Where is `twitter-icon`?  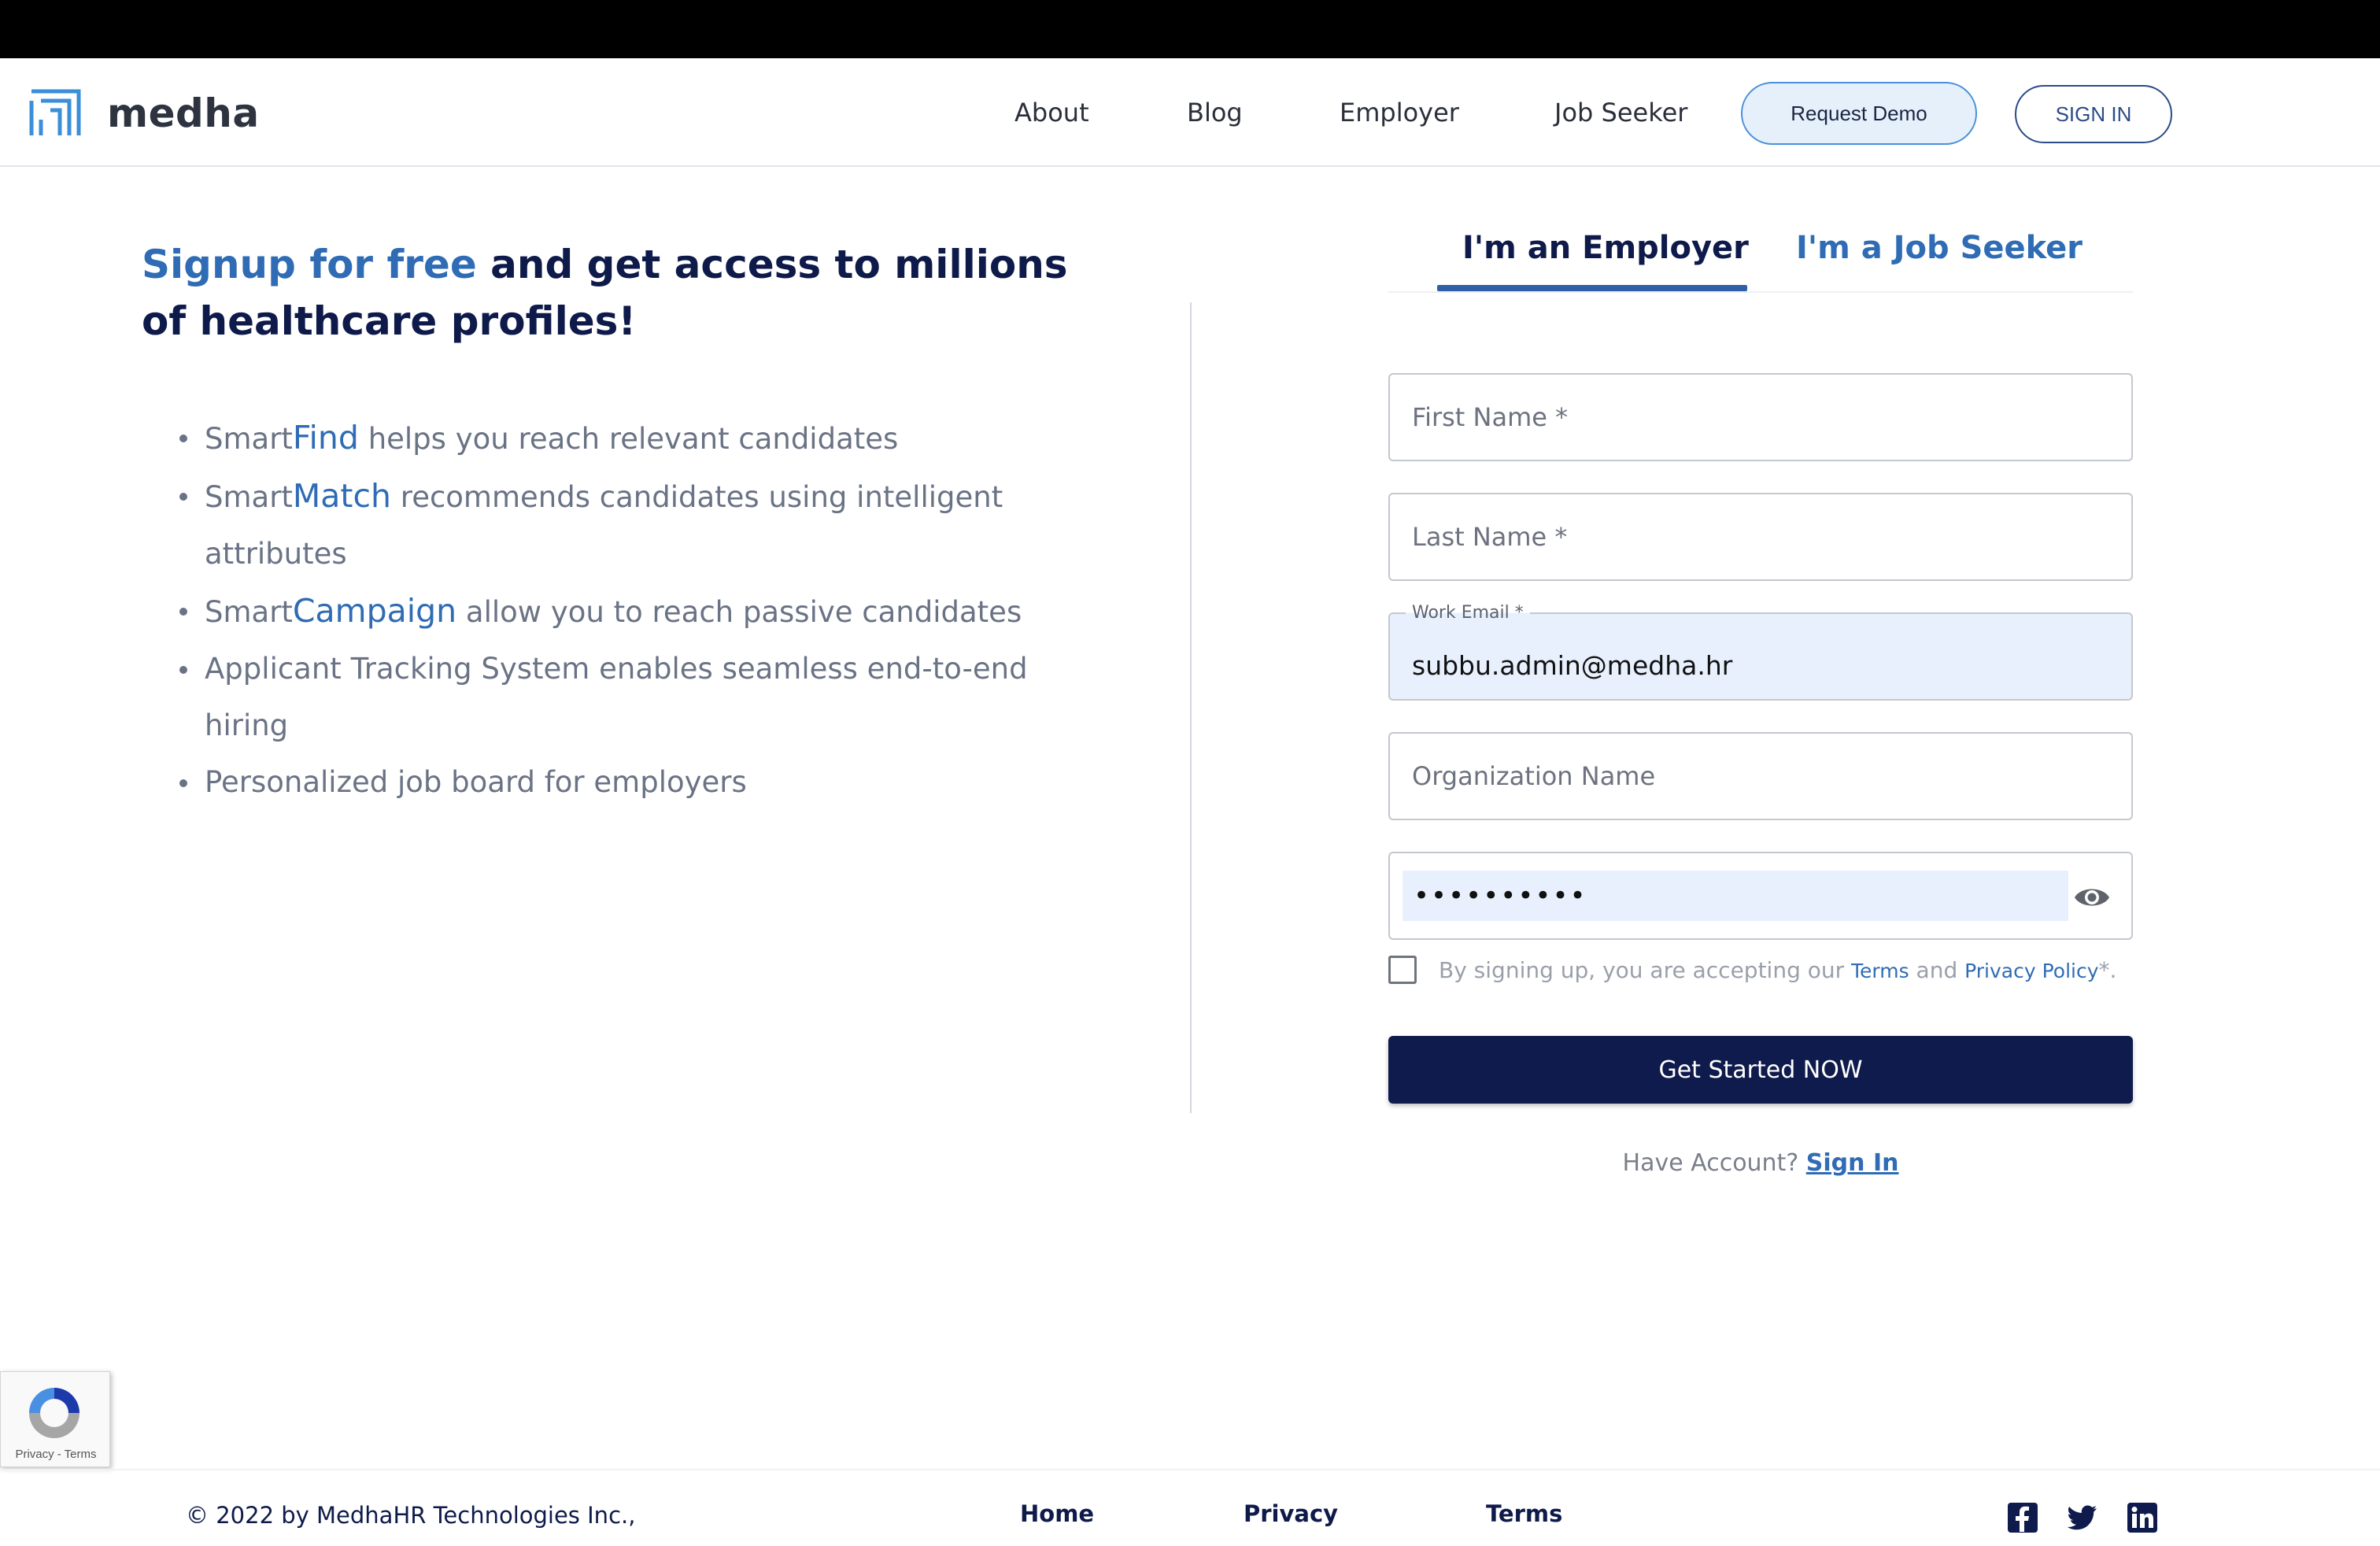
twitter-icon is located at coordinates (2082, 1517).